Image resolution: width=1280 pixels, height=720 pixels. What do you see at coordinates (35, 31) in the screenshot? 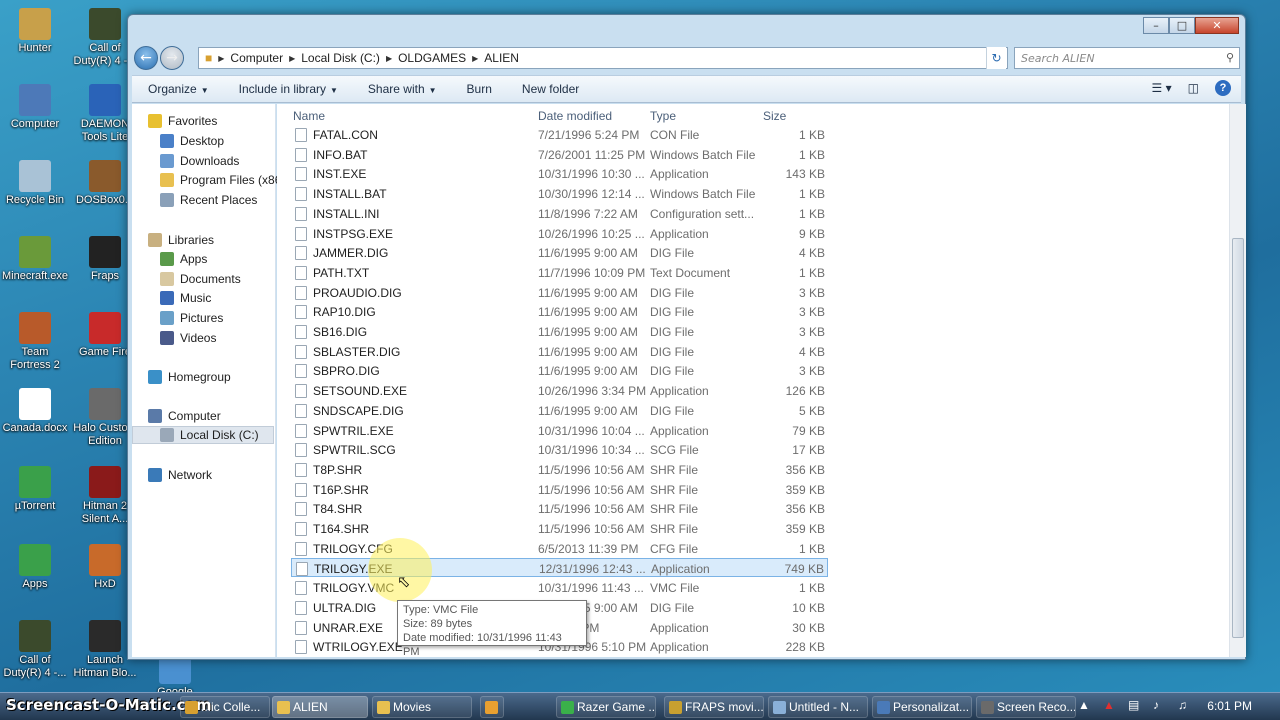
I see `desktop-icon-item: Hunter` at bounding box center [35, 31].